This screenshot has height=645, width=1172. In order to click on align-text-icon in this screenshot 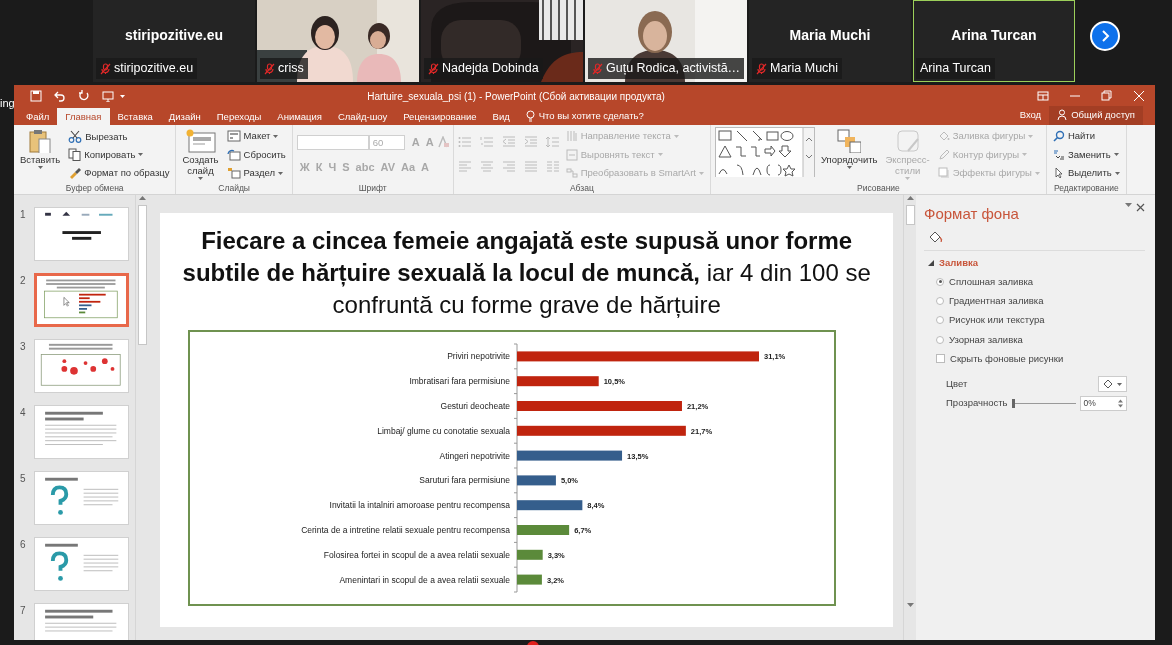, I will do `click(571, 154)`.